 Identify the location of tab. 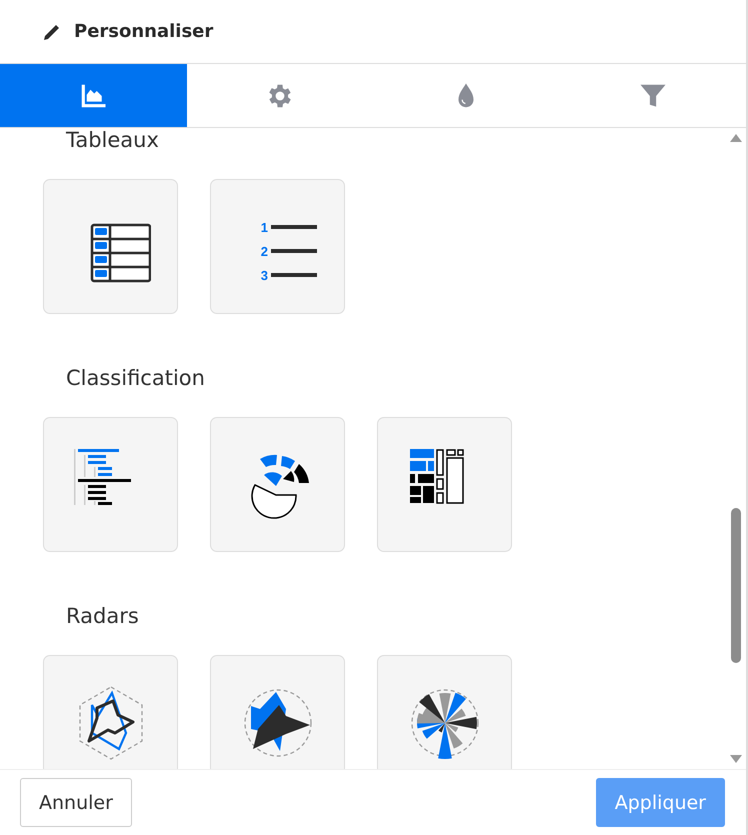
(93, 95).